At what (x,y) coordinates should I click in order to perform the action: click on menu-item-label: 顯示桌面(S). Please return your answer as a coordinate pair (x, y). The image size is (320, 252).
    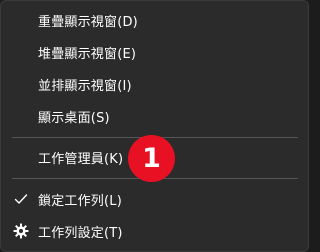
    Looking at the image, I should click on (74, 118).